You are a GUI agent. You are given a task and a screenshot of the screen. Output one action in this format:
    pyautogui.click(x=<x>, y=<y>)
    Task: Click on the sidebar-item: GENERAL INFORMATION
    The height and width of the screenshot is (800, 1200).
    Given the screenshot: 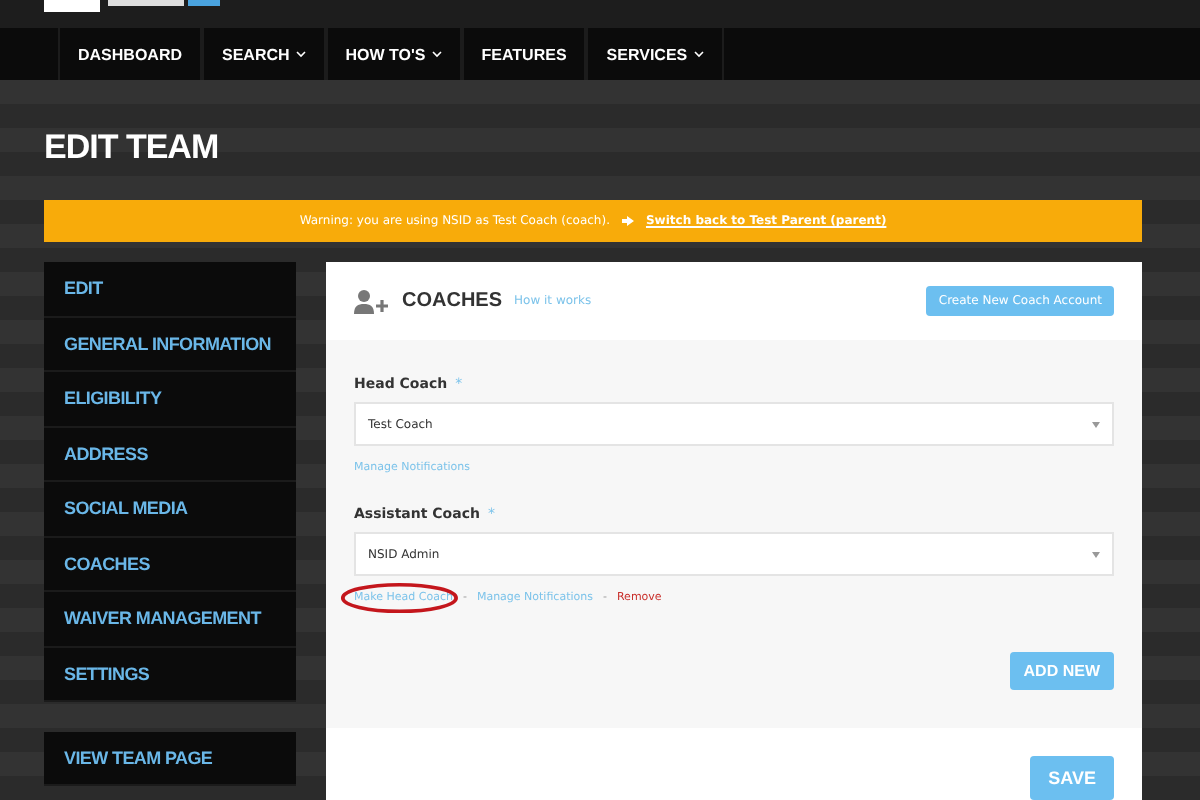 What is the action you would take?
    pyautogui.click(x=170, y=344)
    